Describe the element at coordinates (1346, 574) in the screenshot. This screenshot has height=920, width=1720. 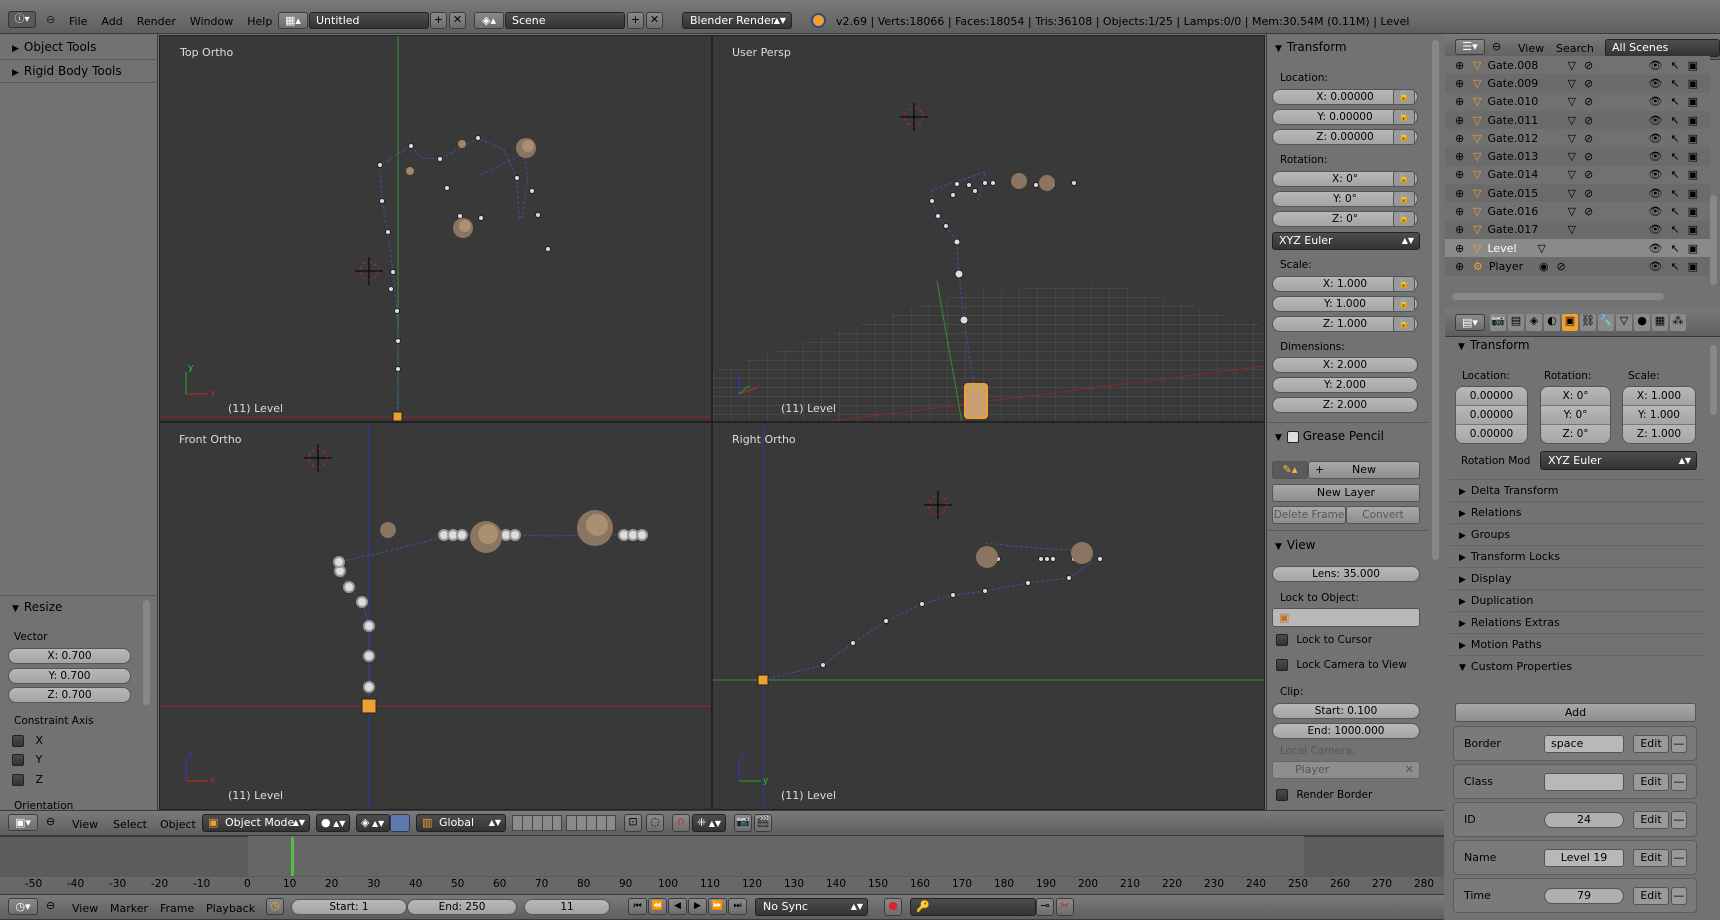
I see `lens-field: Lens: 35.000` at that location.